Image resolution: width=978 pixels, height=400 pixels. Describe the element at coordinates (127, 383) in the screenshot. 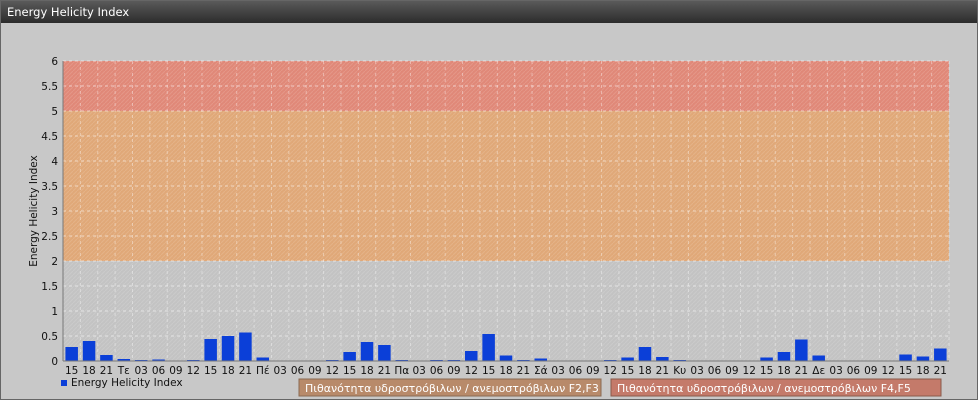

I see `legend-series-label: Energy Helicity Index` at that location.